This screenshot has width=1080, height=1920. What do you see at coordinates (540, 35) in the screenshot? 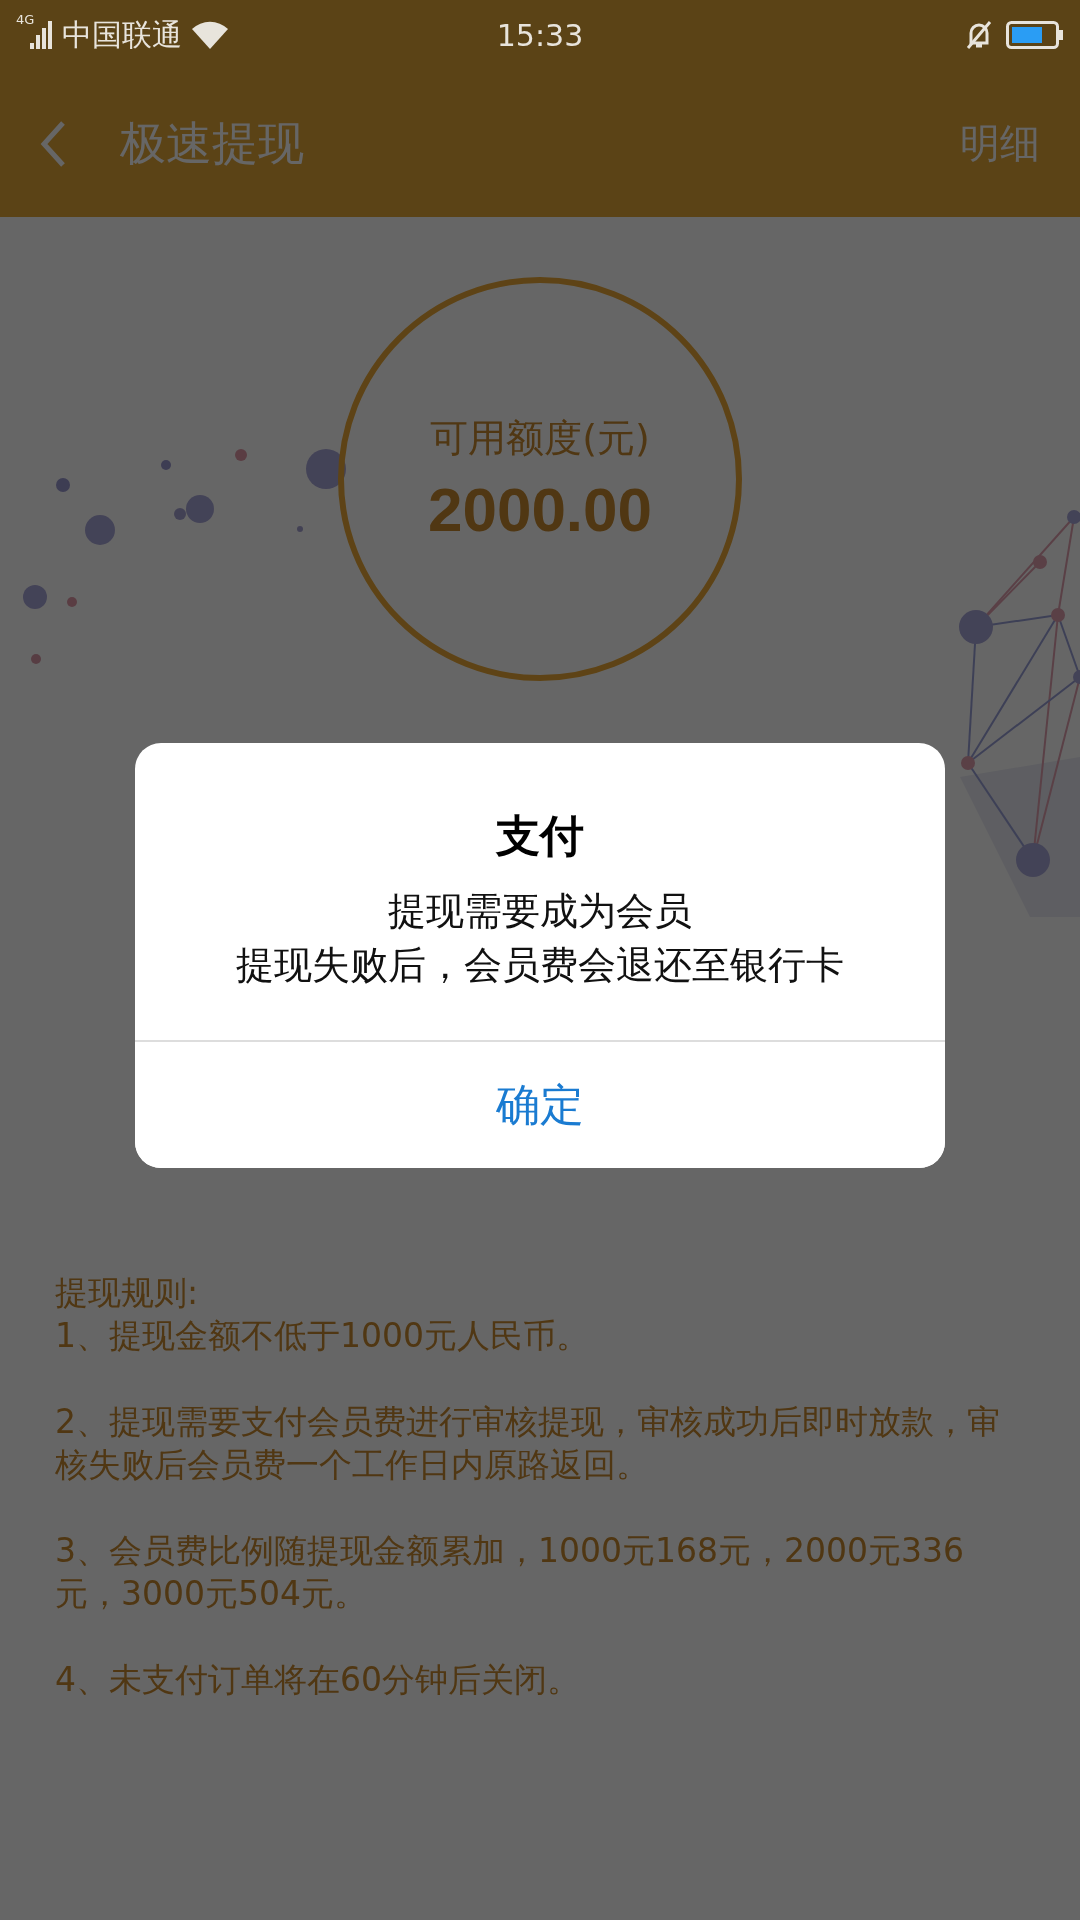
I see `clock-time: 15:33` at bounding box center [540, 35].